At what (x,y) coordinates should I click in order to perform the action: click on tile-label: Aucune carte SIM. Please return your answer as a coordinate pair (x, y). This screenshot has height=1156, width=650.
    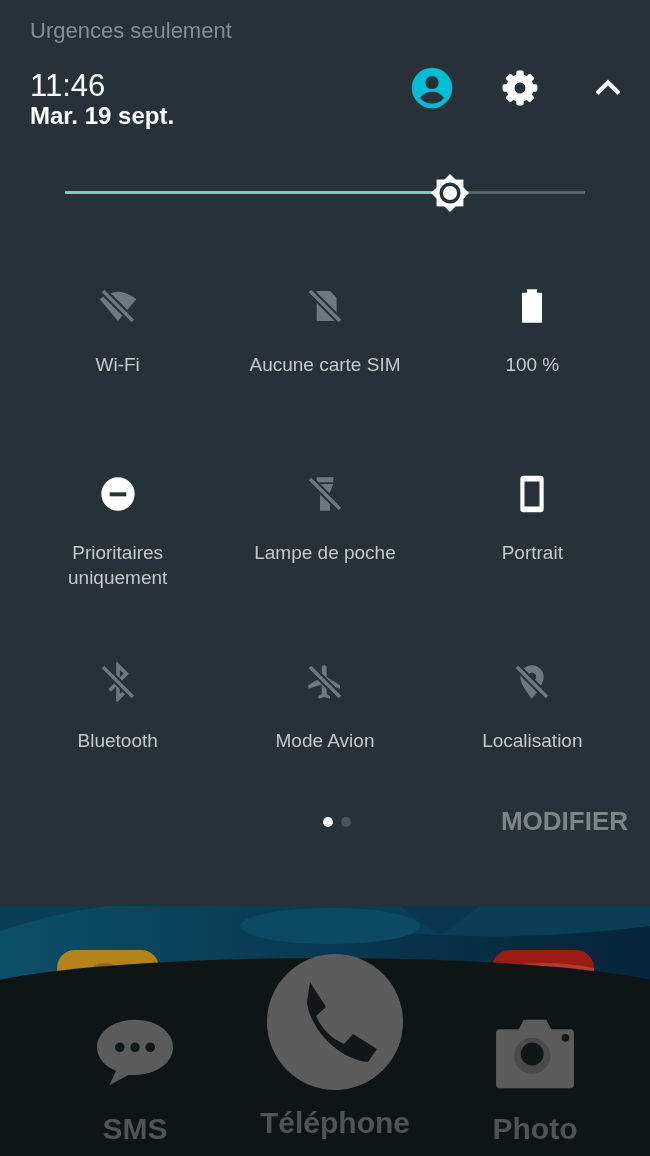
    Looking at the image, I should click on (325, 364).